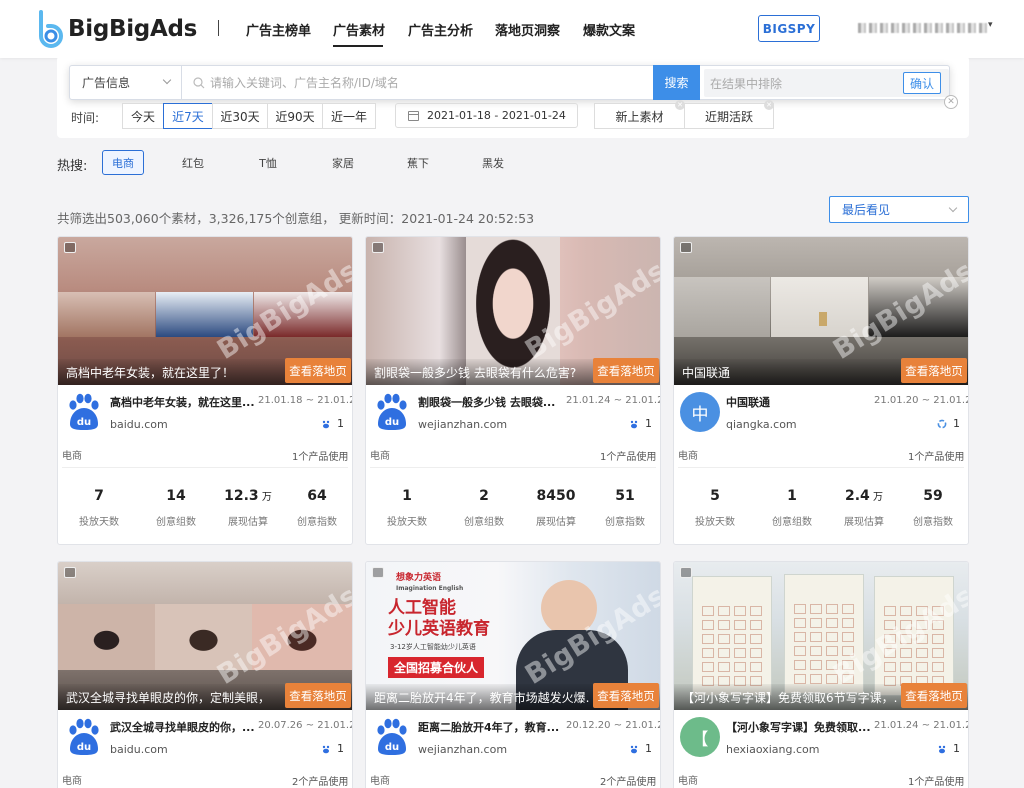 The image size is (1024, 788). Describe the element at coordinates (349, 116) in the screenshot. I see `time-1year: 近一年` at that location.